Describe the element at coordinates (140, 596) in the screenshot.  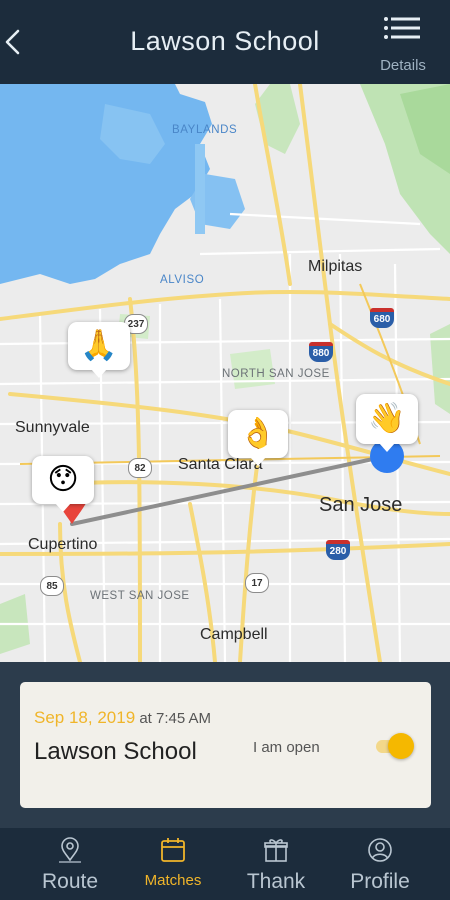
I see `place-west-san-jose: WEST SAN JOSE` at that location.